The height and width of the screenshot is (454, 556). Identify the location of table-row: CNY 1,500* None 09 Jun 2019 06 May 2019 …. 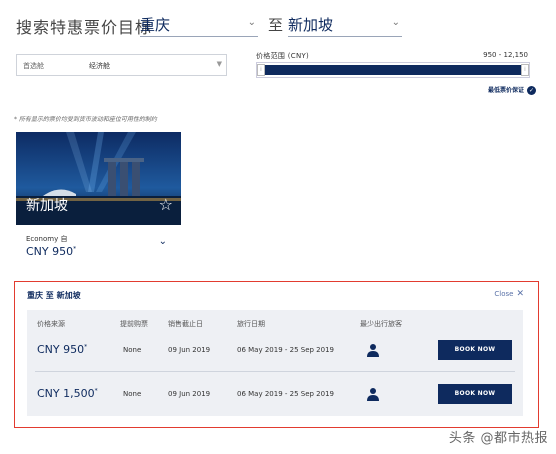
(275, 394).